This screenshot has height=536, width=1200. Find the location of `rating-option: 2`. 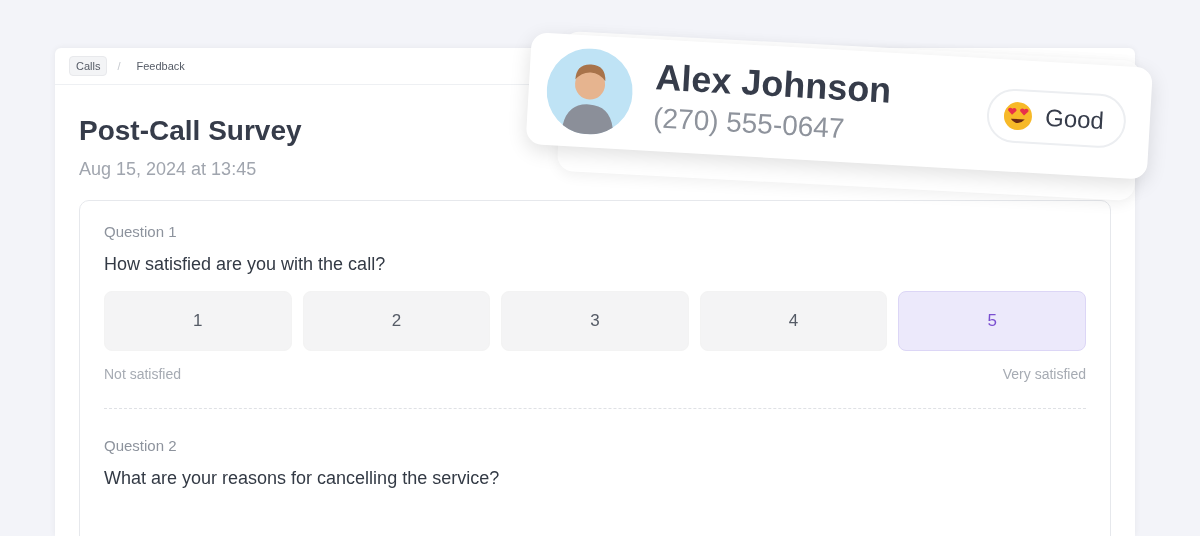

rating-option: 2 is located at coordinates (396, 321).